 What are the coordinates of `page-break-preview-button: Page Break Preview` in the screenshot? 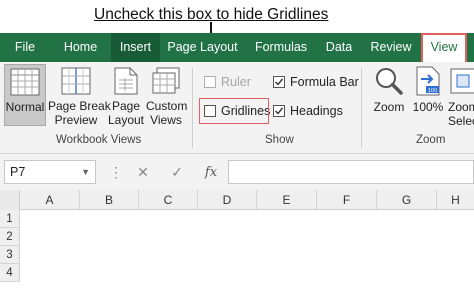 It's located at (79, 96).